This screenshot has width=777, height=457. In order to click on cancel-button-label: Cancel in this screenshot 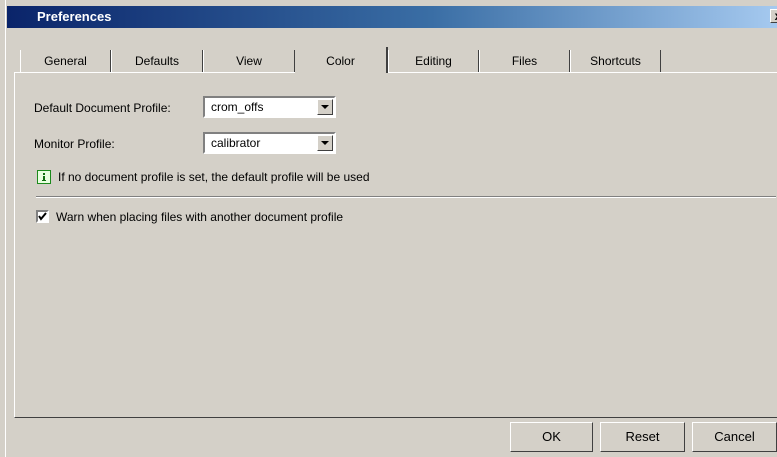, I will do `click(734, 436)`.